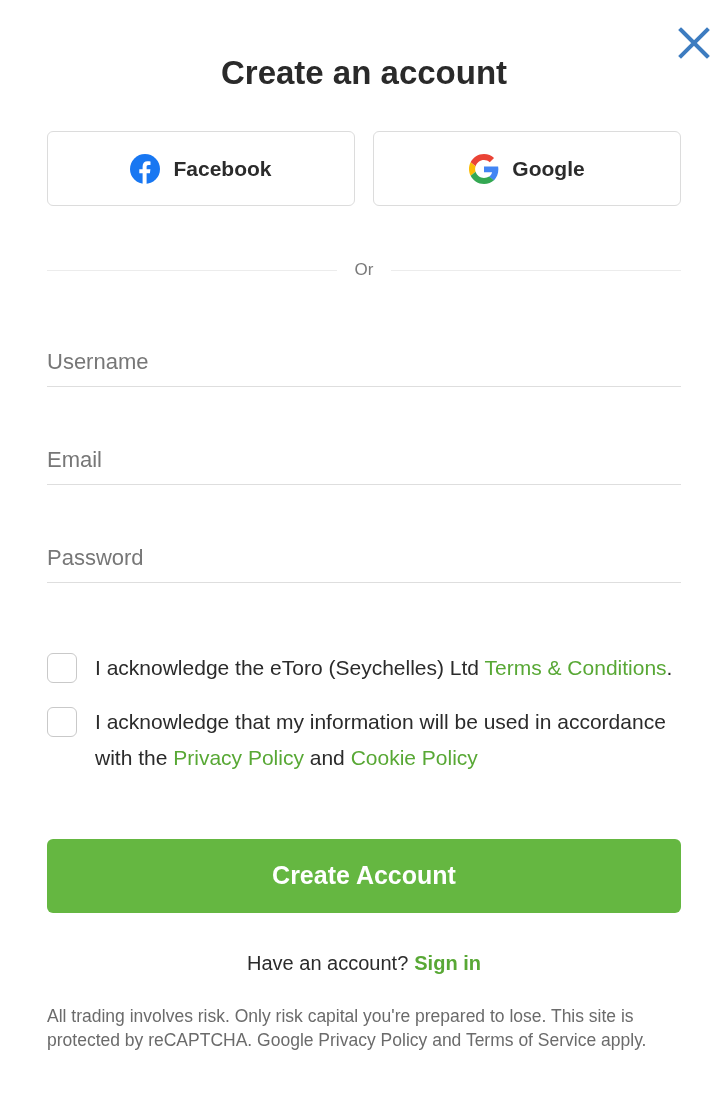 The image size is (728, 1096). I want to click on consent-link: Privacy Policy, so click(238, 757).